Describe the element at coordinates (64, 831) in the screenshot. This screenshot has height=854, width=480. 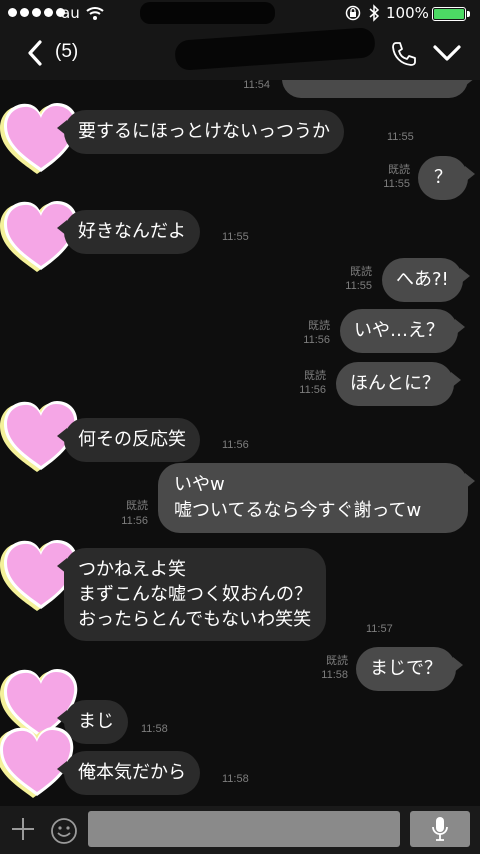
I see `emoji-icon` at that location.